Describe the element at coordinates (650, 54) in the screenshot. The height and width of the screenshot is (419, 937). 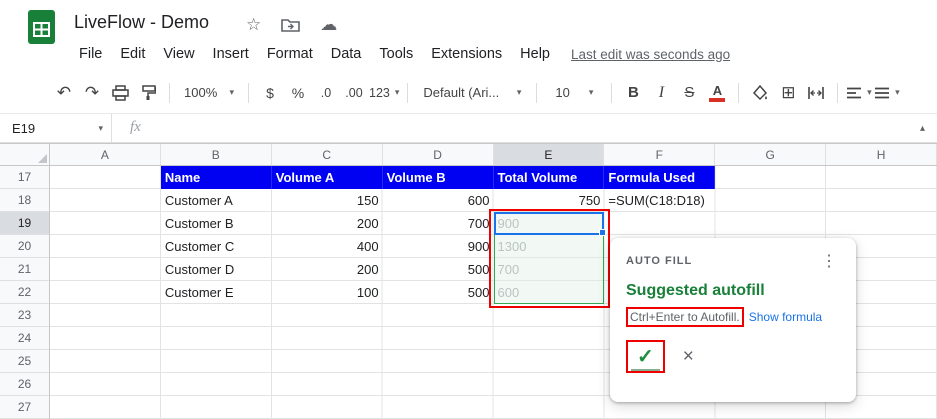
I see `last-edit-link: Last edit was seconds ago` at that location.